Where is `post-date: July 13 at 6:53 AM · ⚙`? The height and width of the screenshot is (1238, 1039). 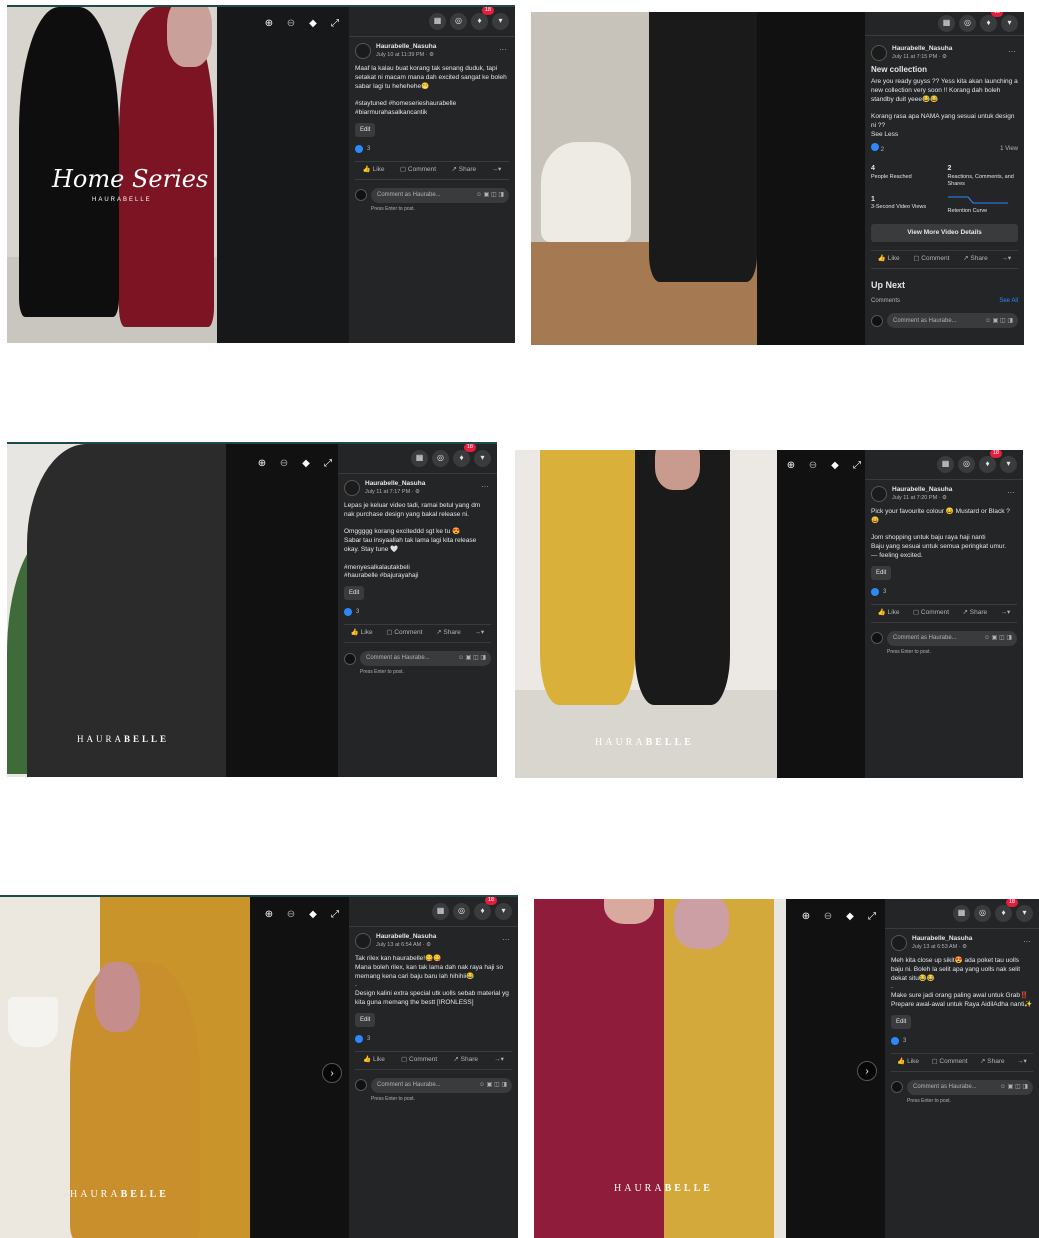
post-date: July 13 at 6:53 AM · ⚙ is located at coordinates (942, 947).